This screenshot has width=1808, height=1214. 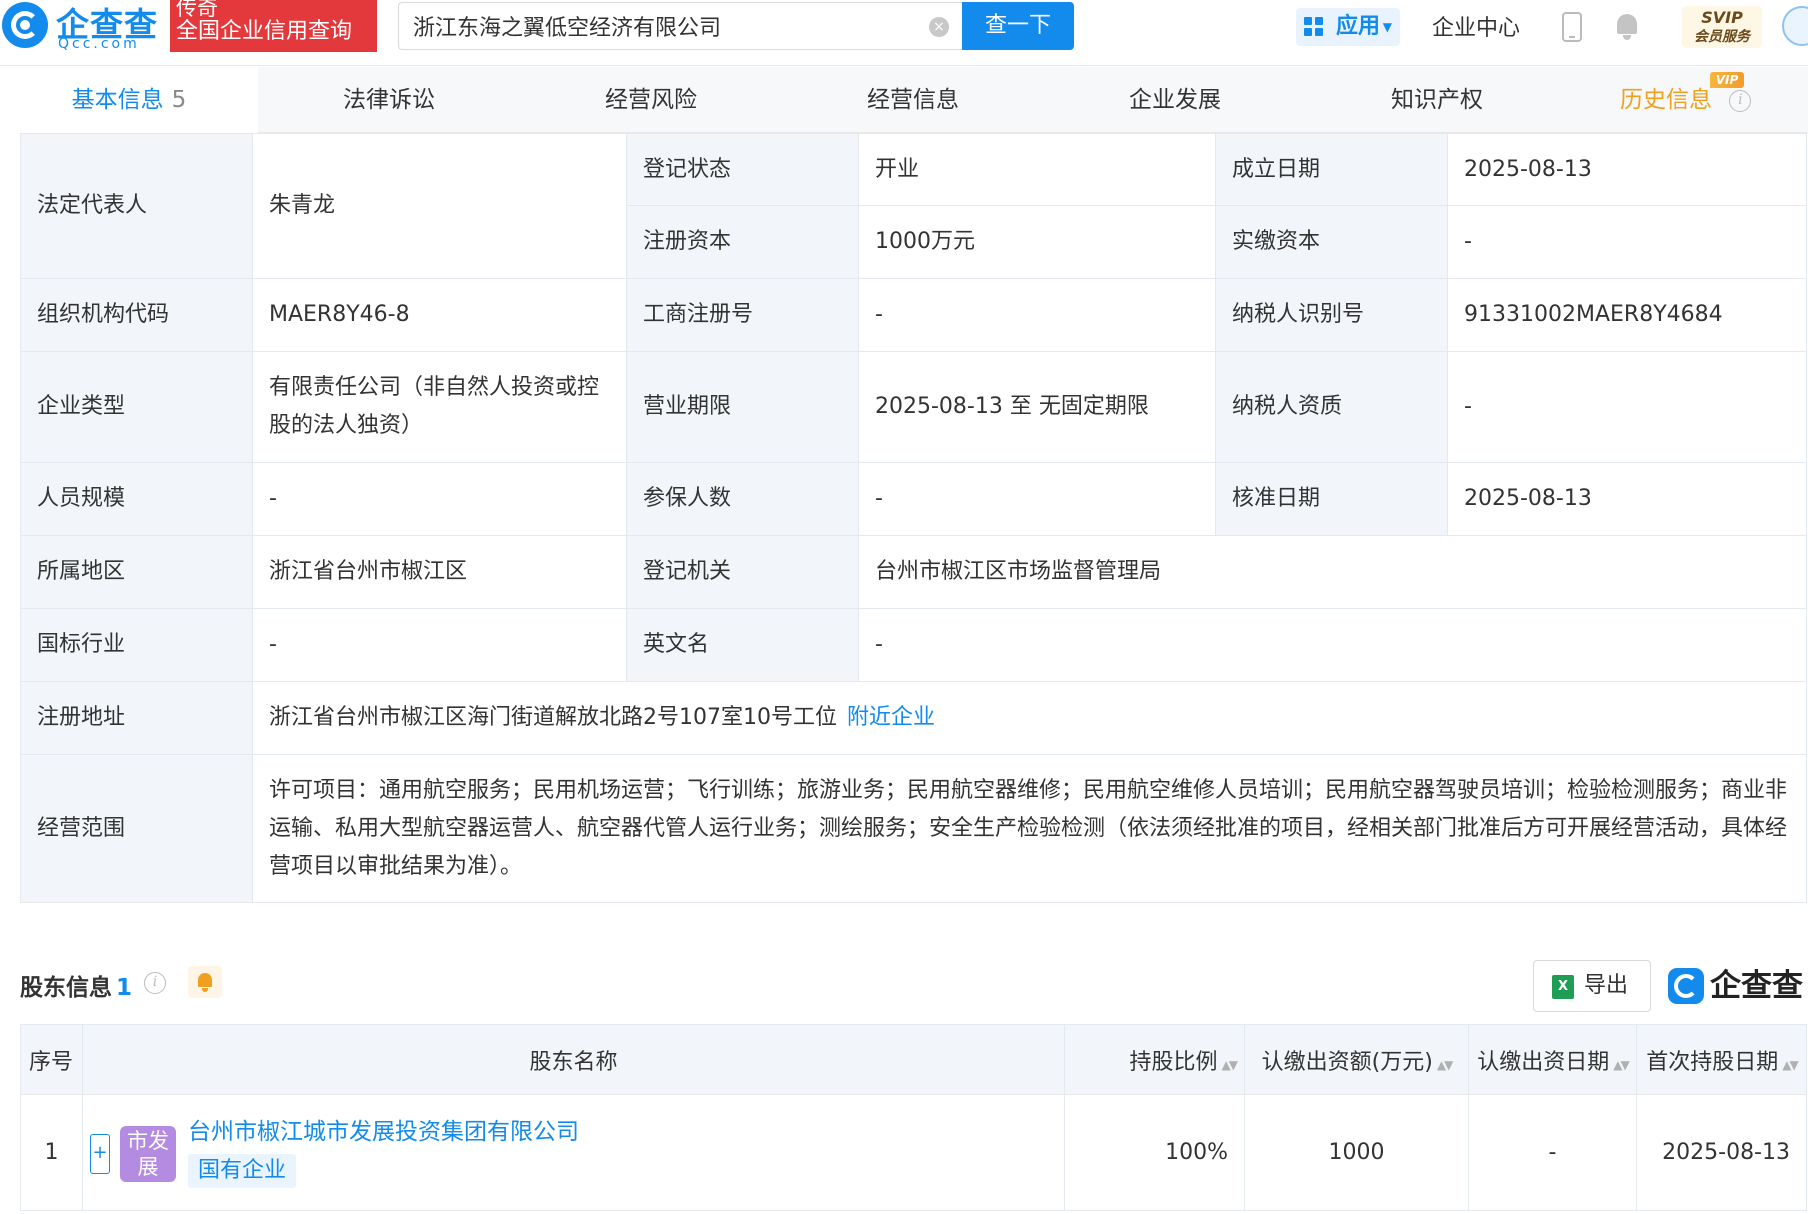 I want to click on col-subscribed: 认缴出资额(万元) ▲▼, so click(x=1356, y=1059).